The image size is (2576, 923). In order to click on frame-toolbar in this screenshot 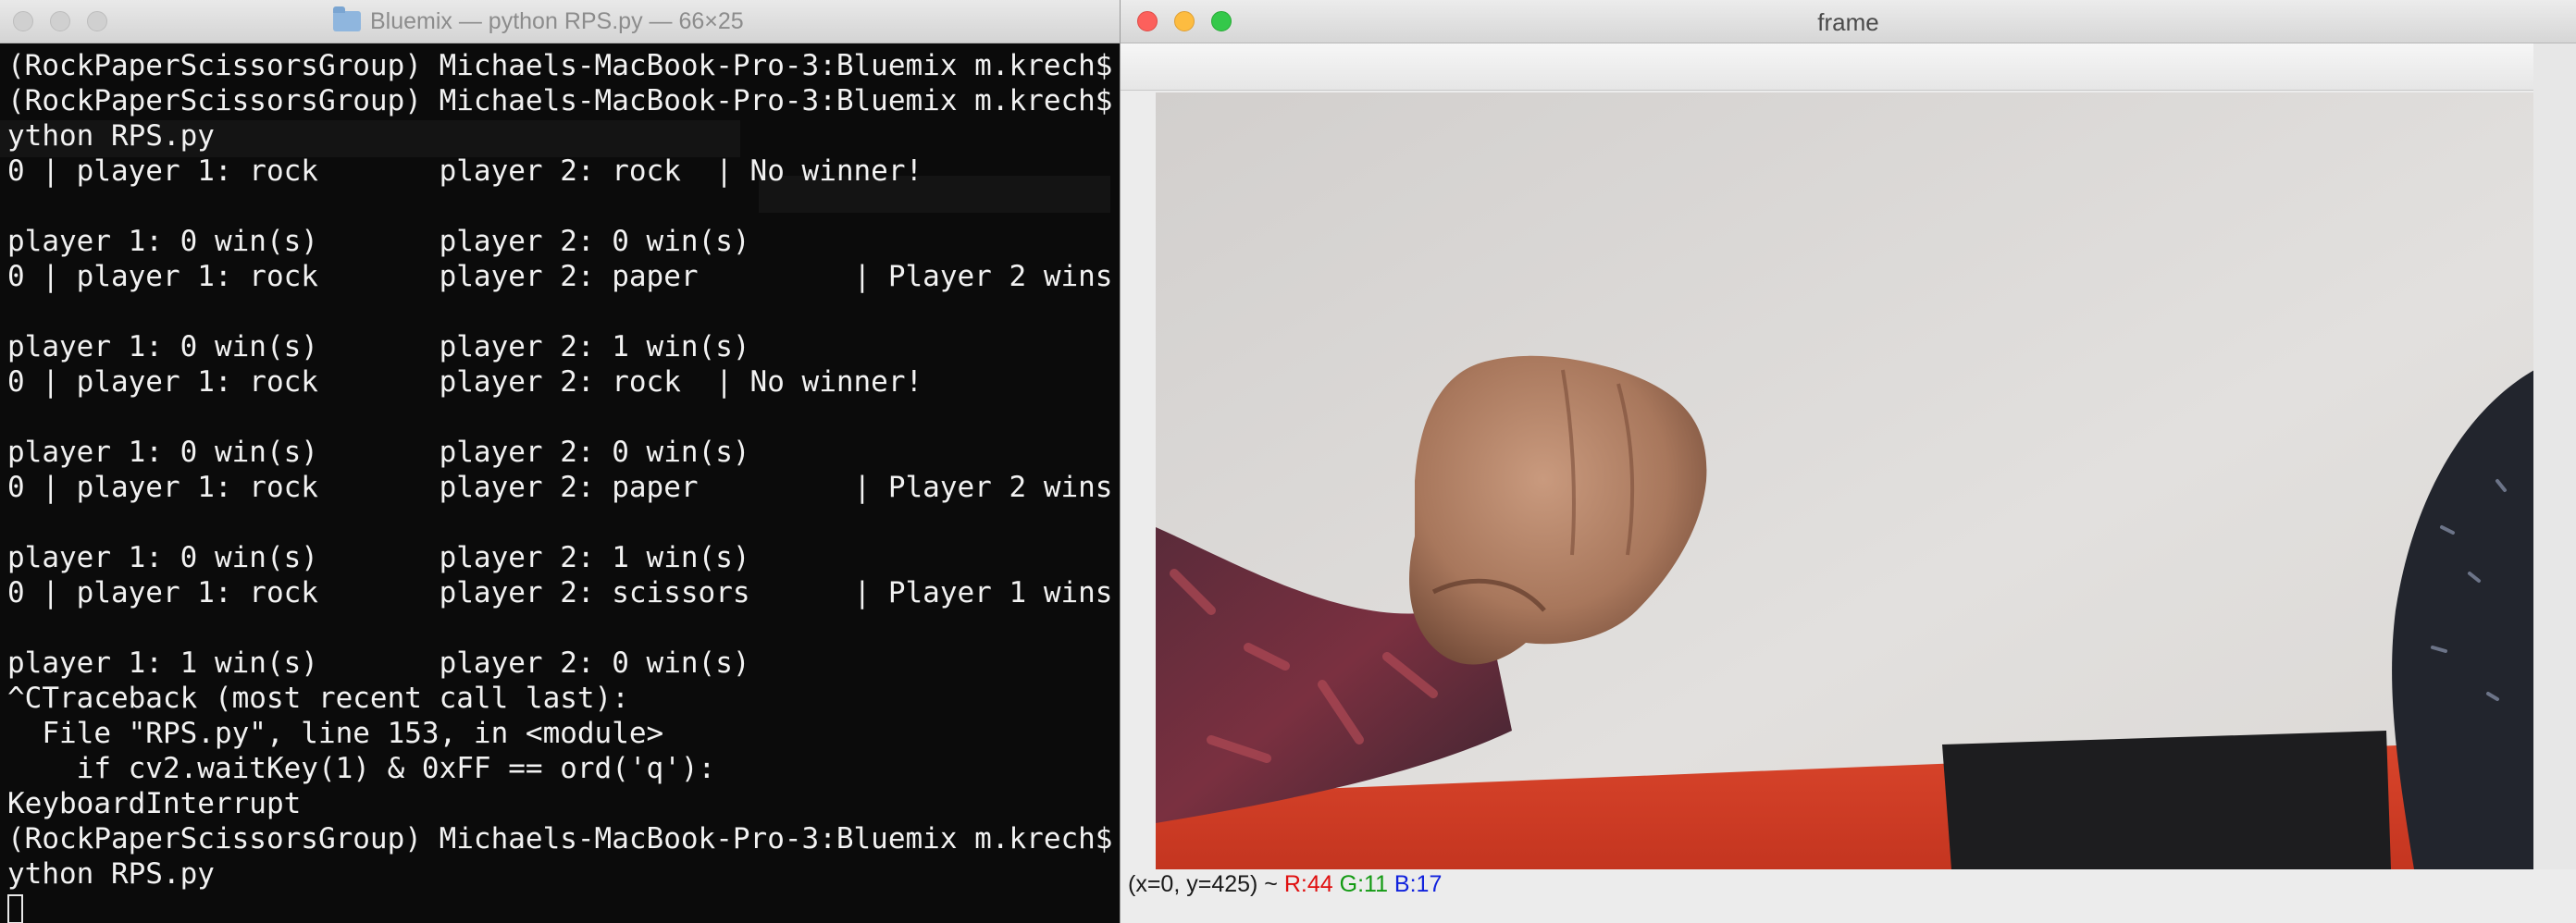, I will do `click(1848, 67)`.